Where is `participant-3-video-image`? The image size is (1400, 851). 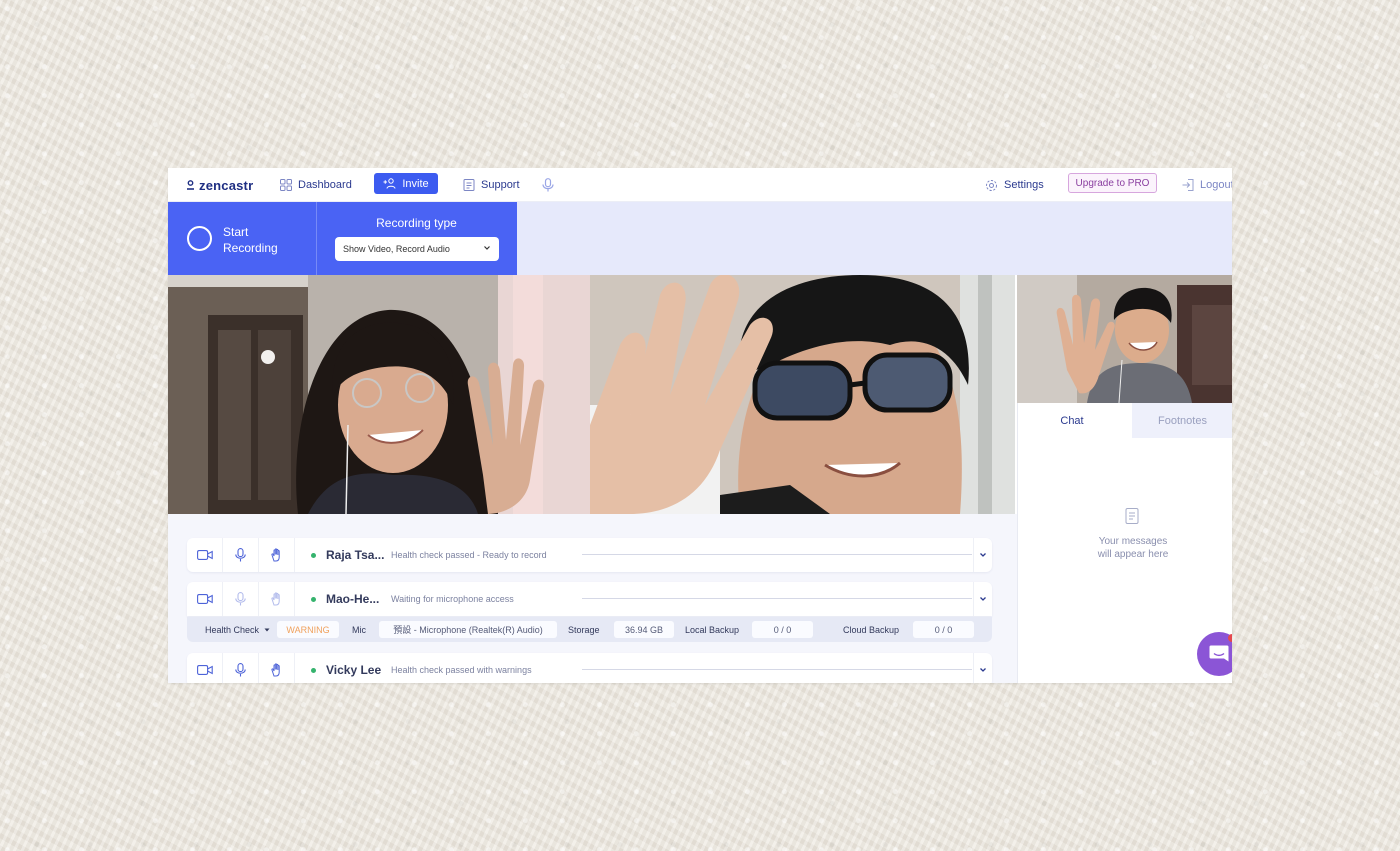
participant-3-video-image is located at coordinates (1124, 339).